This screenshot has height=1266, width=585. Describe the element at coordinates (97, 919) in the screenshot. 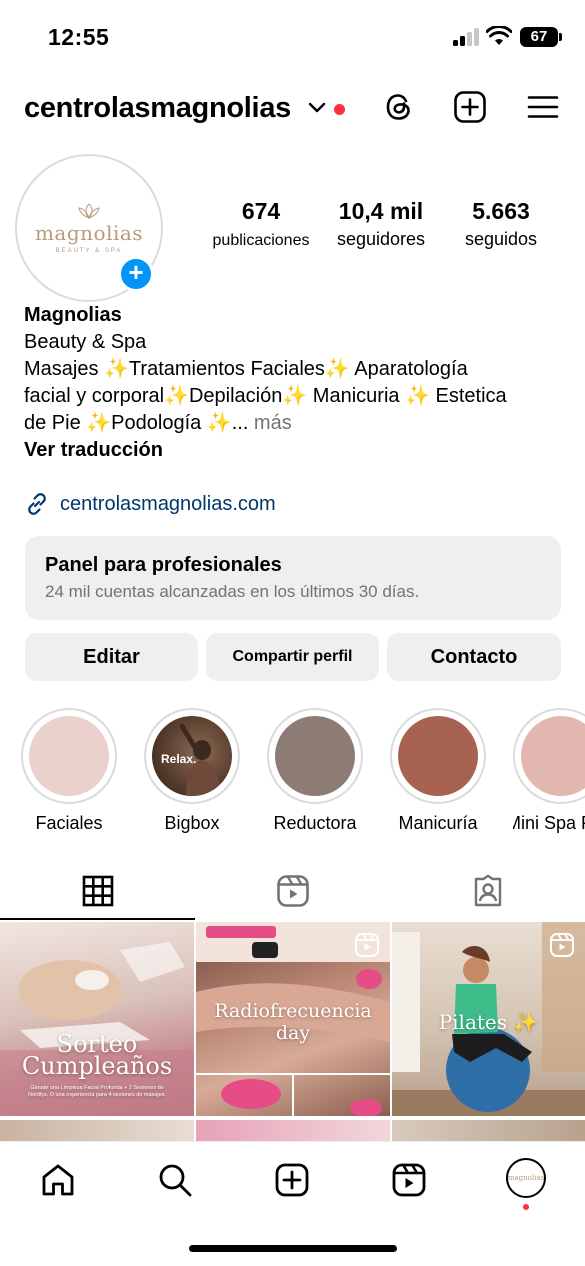

I see `active-tab-indicator` at that location.